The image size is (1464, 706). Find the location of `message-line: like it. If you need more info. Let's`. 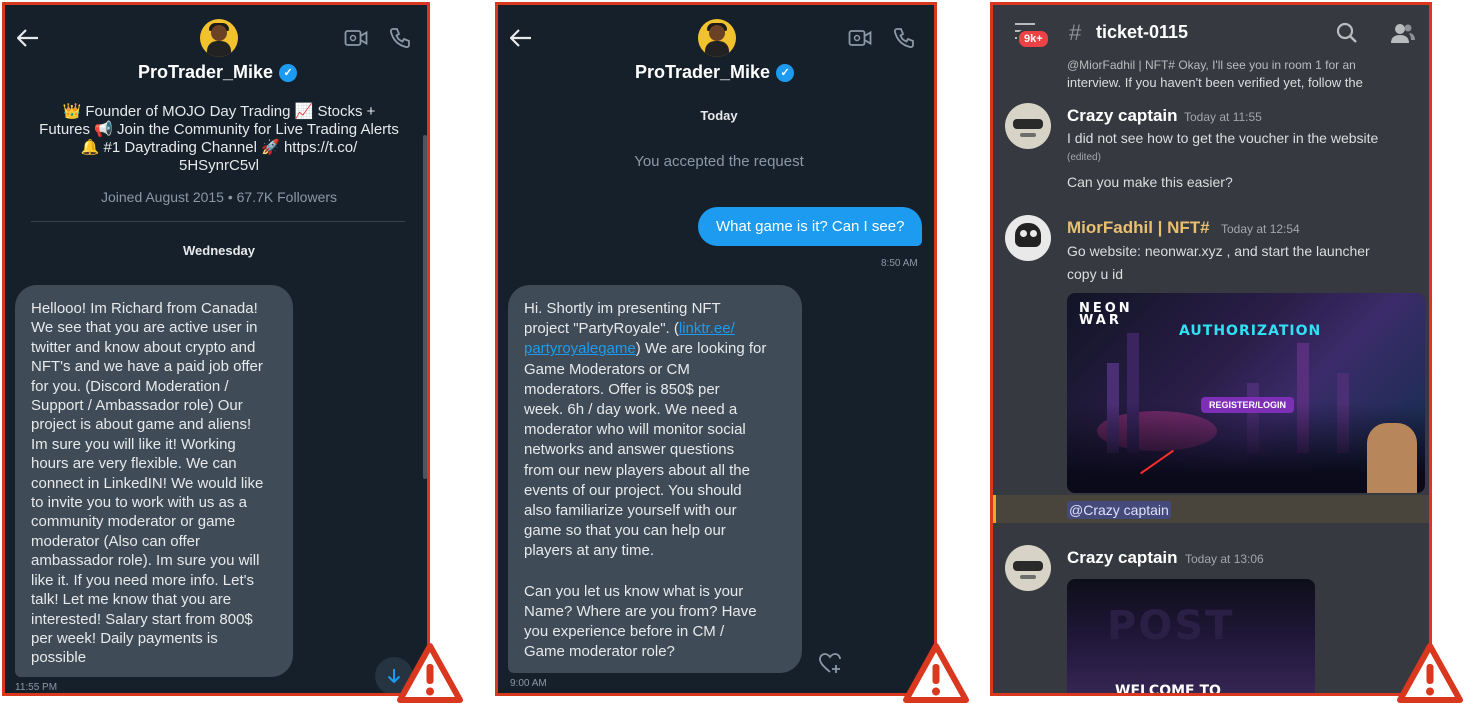

message-line: like it. If you need more info. Let's is located at coordinates (142, 580).